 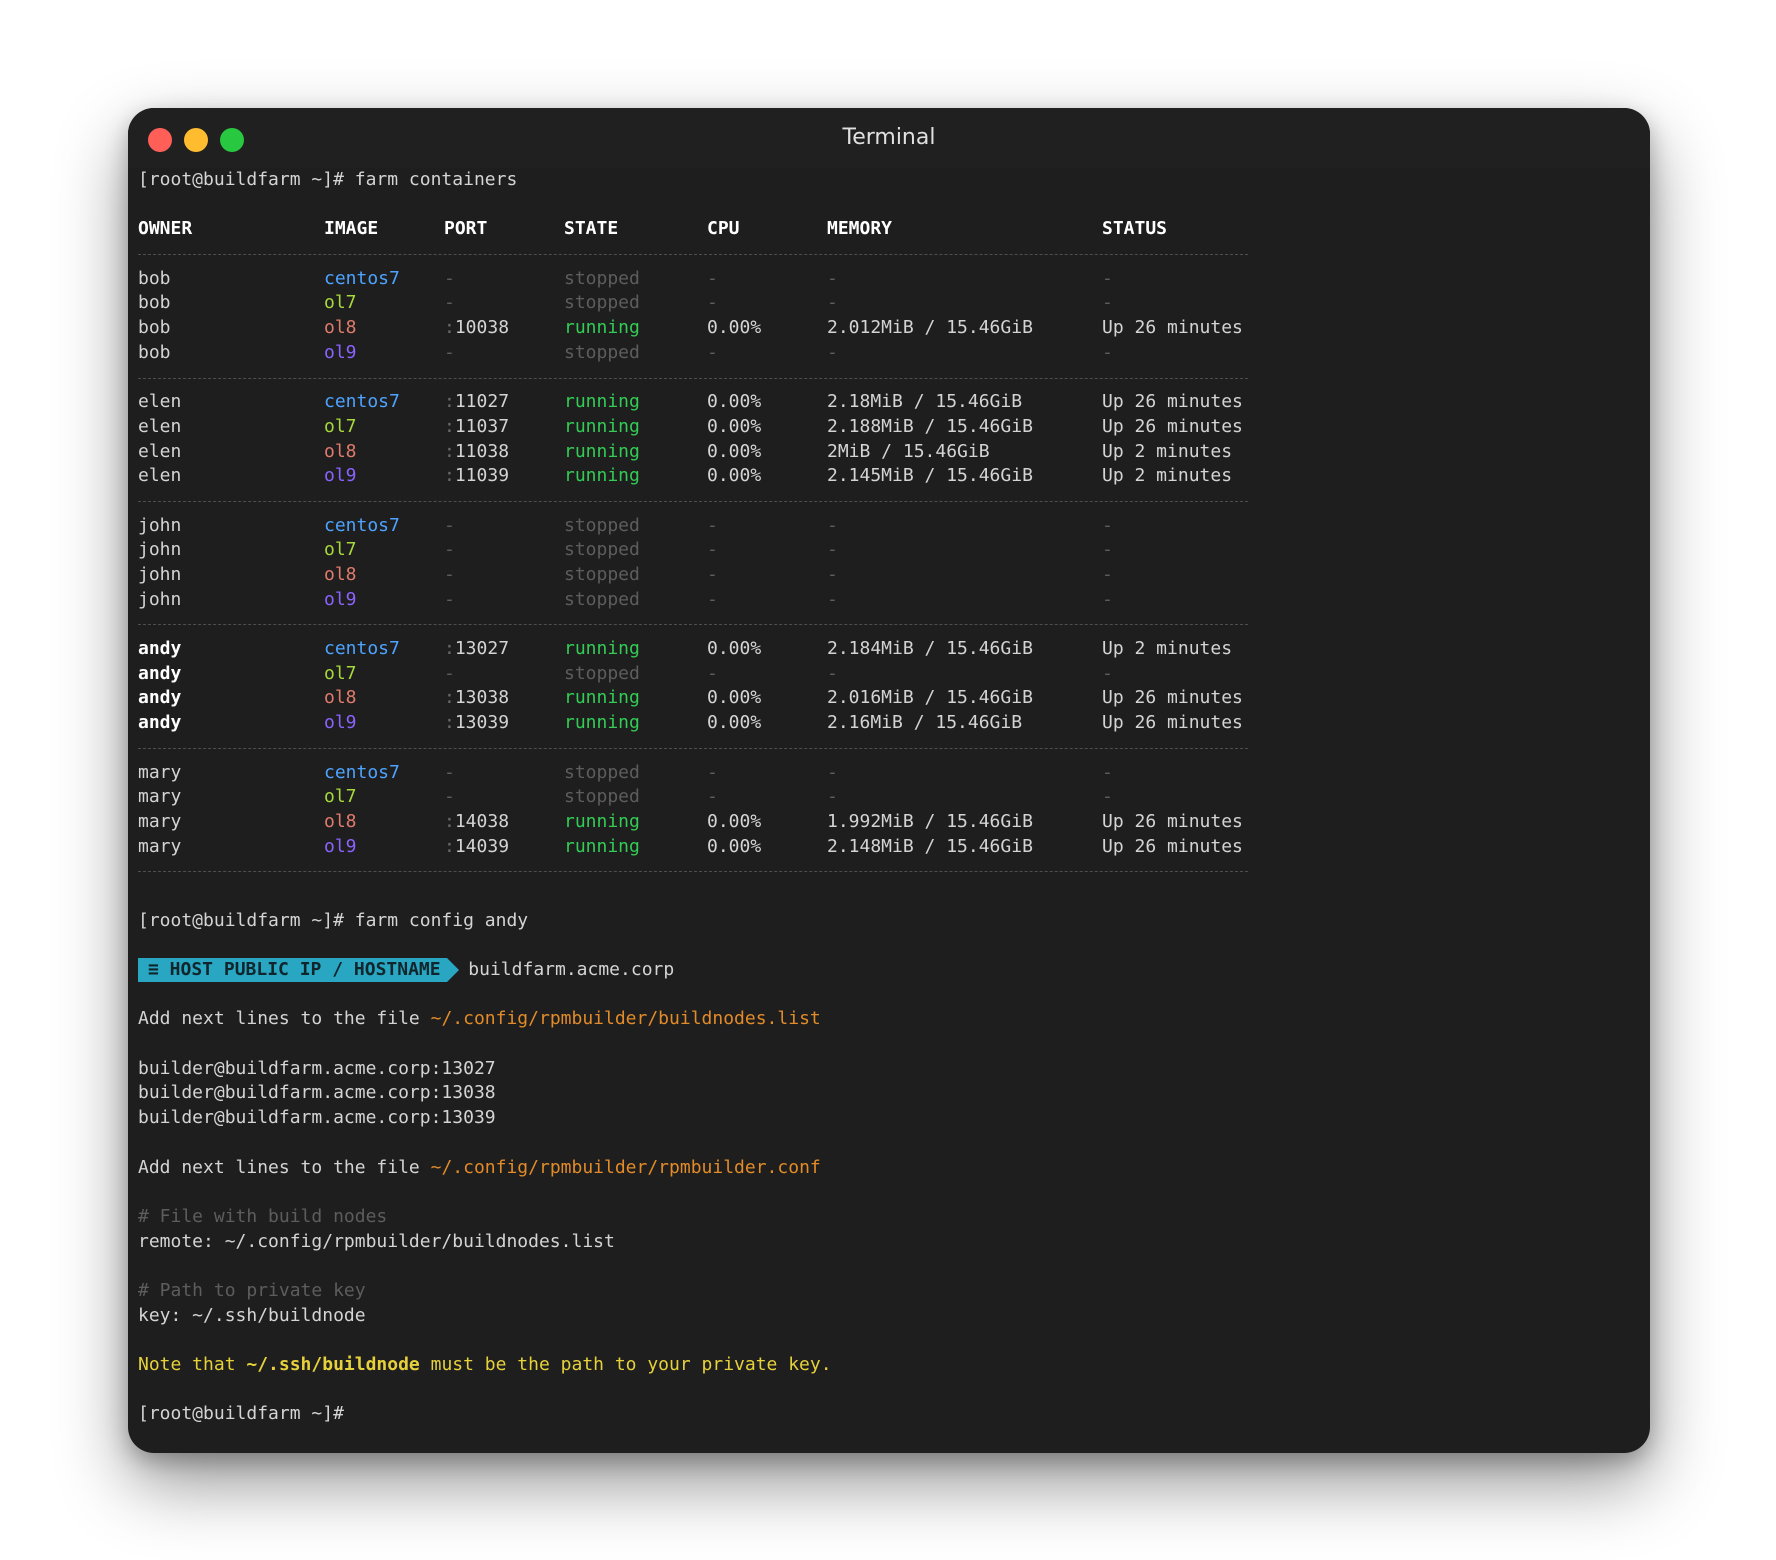 I want to click on table-separator, so click(x=894, y=624).